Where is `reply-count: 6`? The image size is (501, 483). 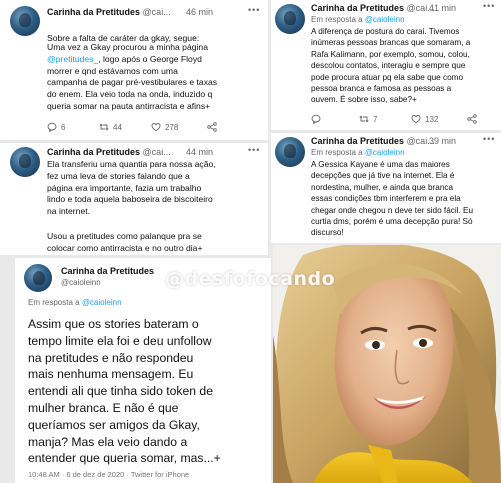 reply-count: 6 is located at coordinates (63, 127).